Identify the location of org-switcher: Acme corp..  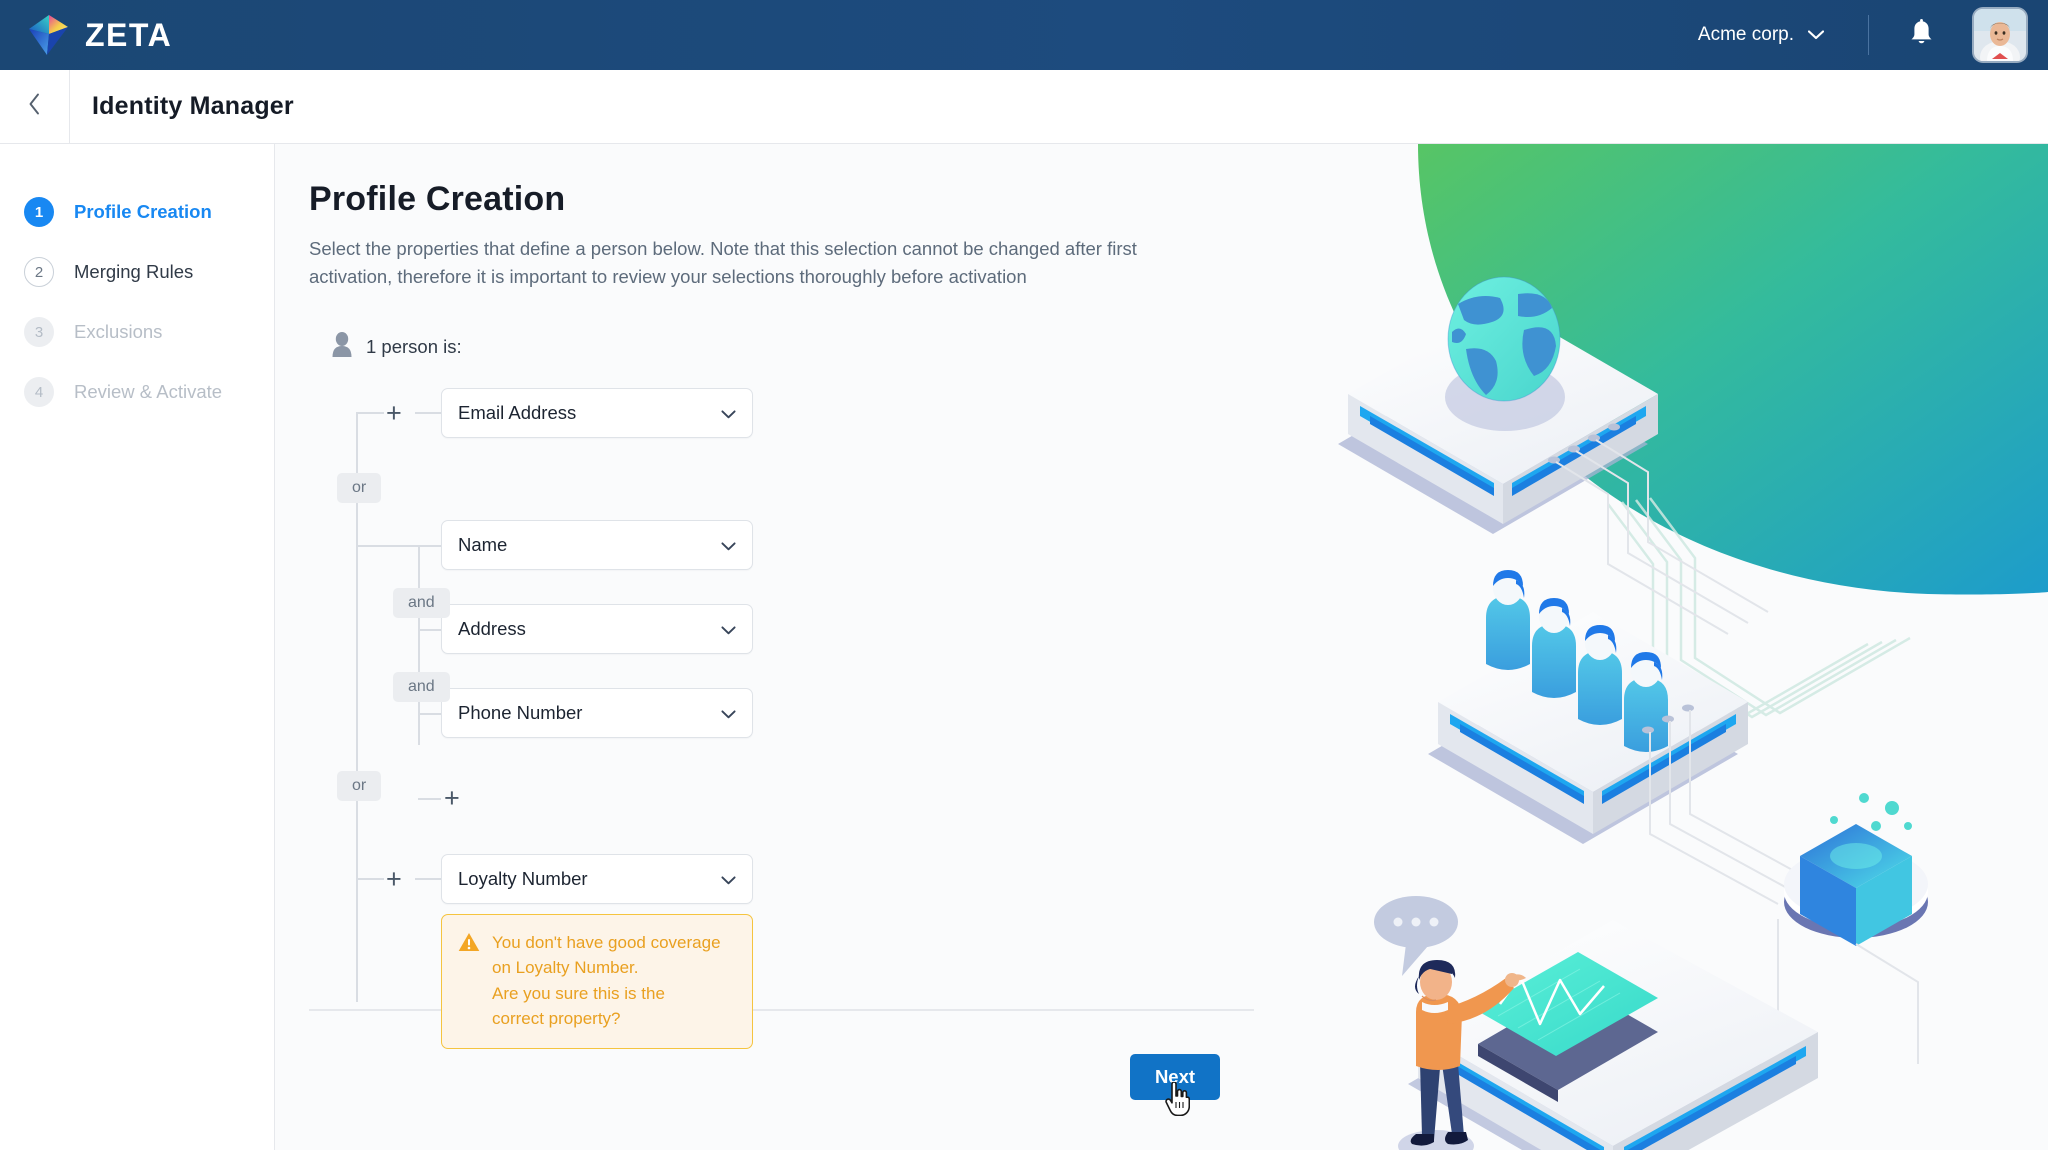
(1761, 35).